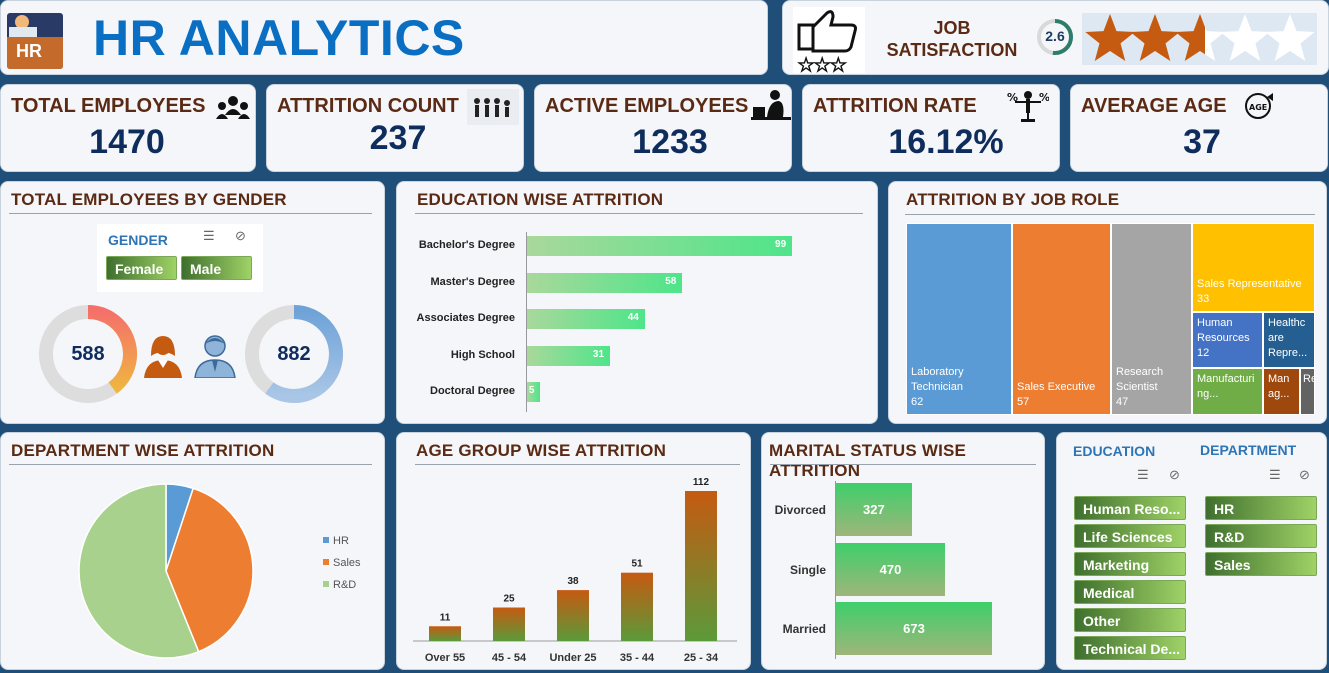 Image resolution: width=1329 pixels, height=673 pixels. Describe the element at coordinates (1155, 37) in the screenshot. I see `rating-star` at that location.